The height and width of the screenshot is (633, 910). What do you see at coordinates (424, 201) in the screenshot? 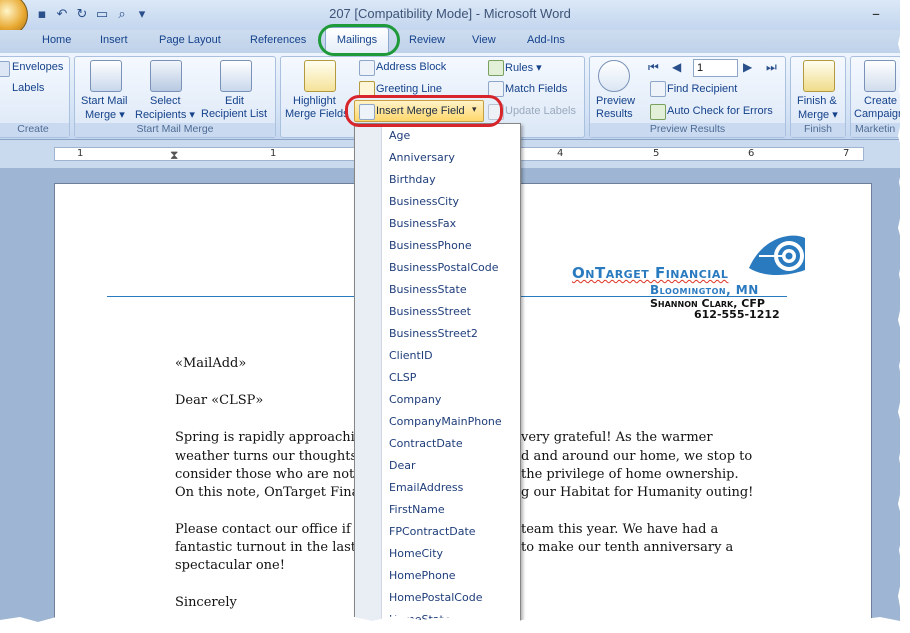
I see `merge-field-item: BusinessCity` at bounding box center [424, 201].